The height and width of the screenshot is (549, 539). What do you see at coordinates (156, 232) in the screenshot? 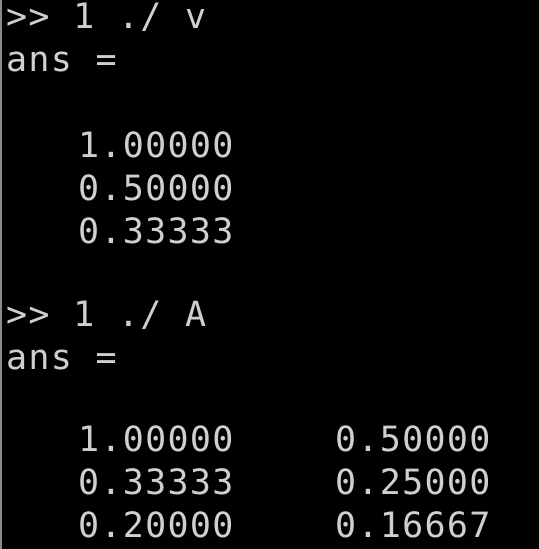
I see `v-result-row-3: 0.33333` at bounding box center [156, 232].